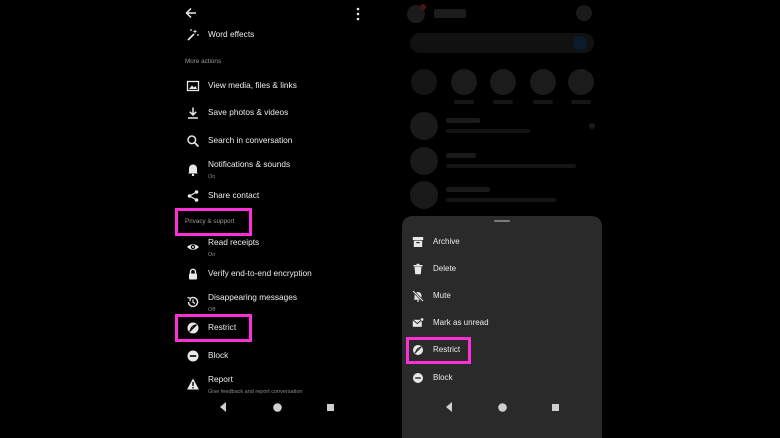 This screenshot has width=780, height=438. Describe the element at coordinates (191, 13) in the screenshot. I see `back-arrow-icon` at that location.